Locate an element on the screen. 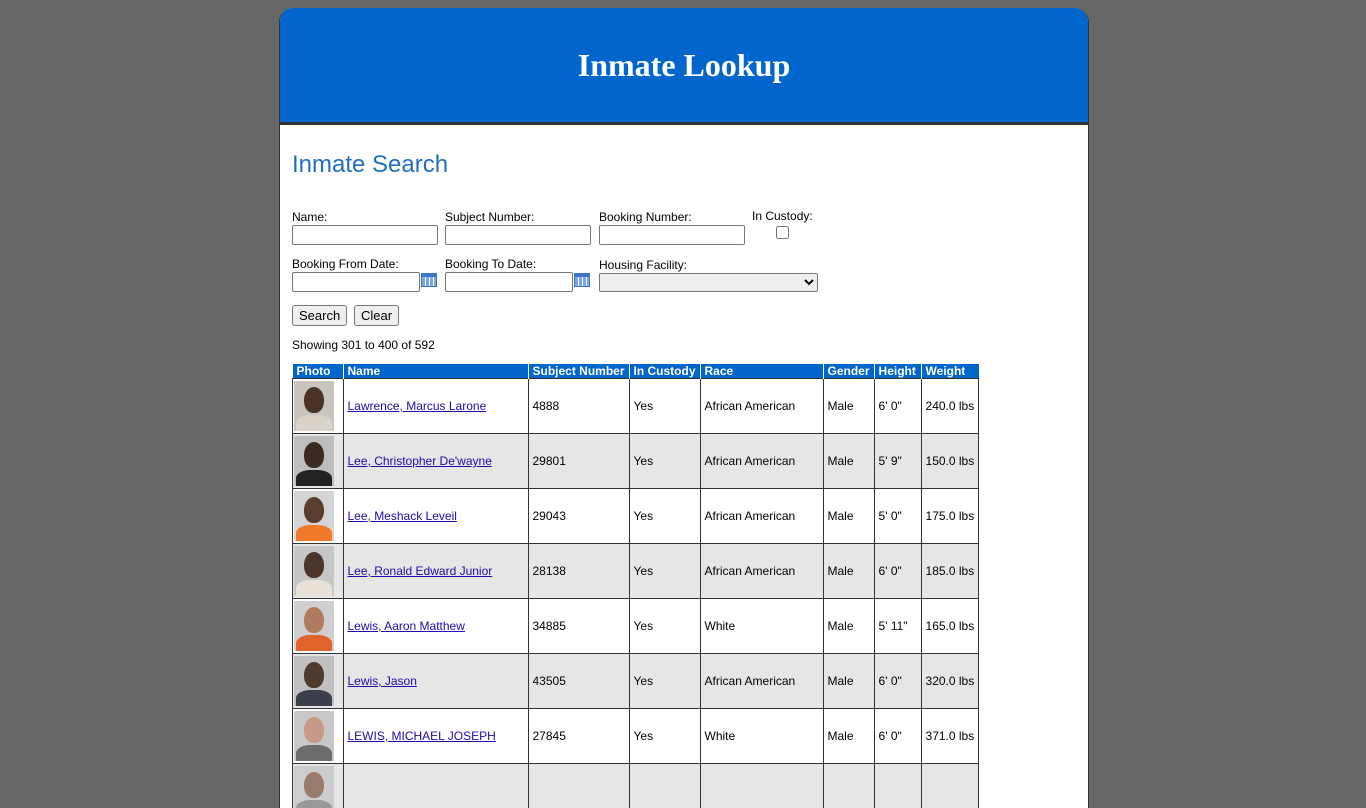 The height and width of the screenshot is (808, 1366). name-input is located at coordinates (365, 235).